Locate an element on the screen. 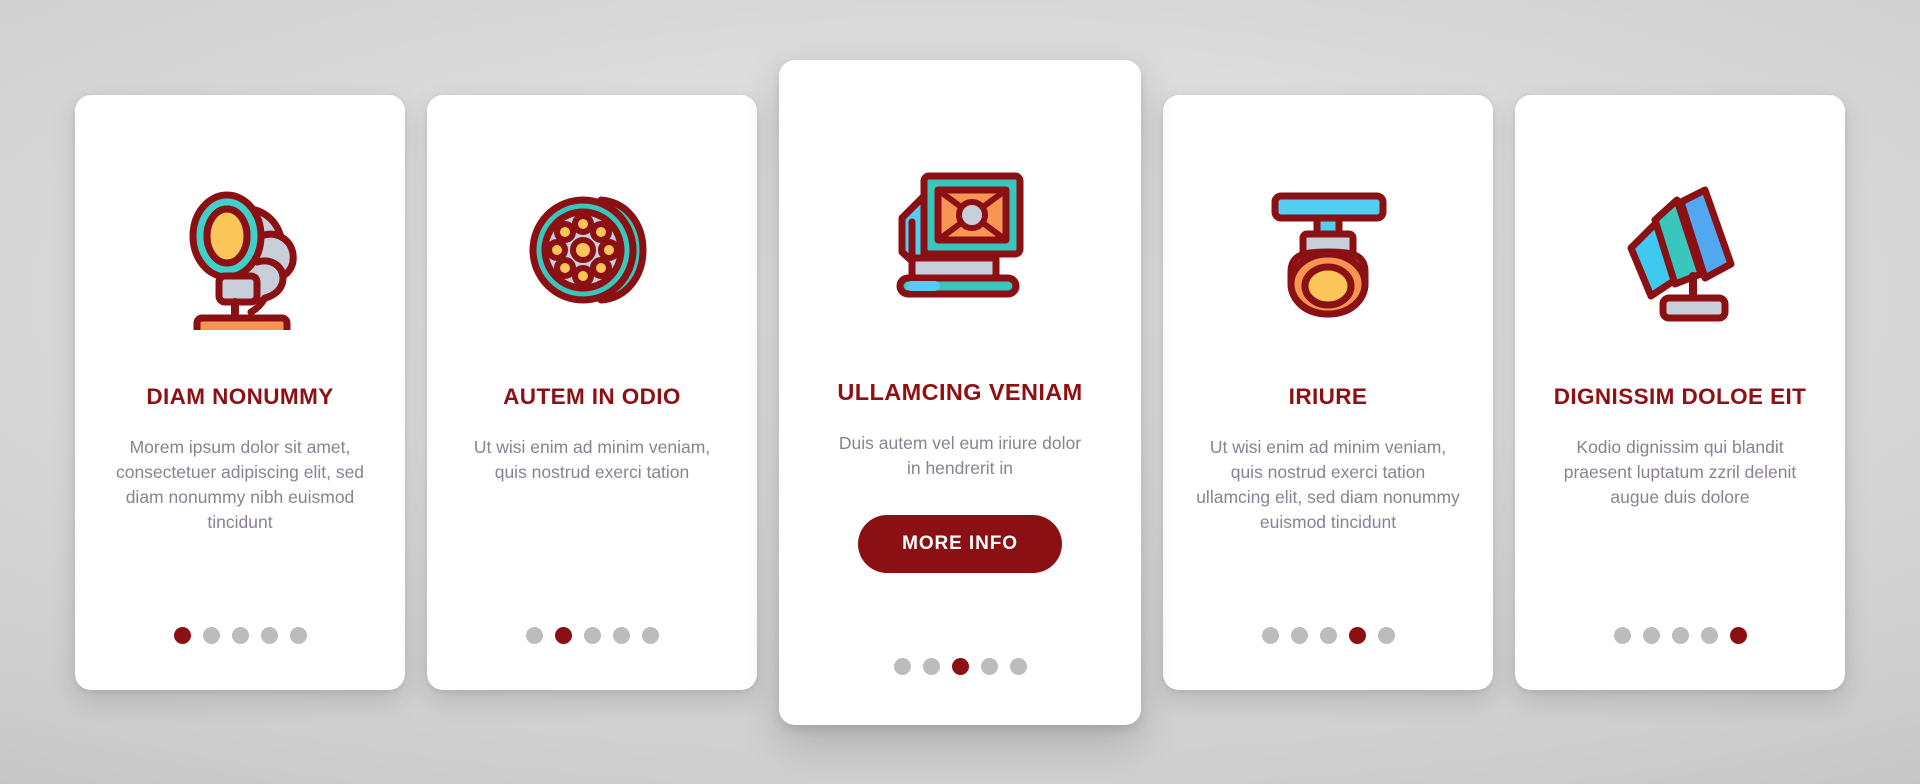 The height and width of the screenshot is (784, 1920). ring-led-light-icon is located at coordinates (592, 255).